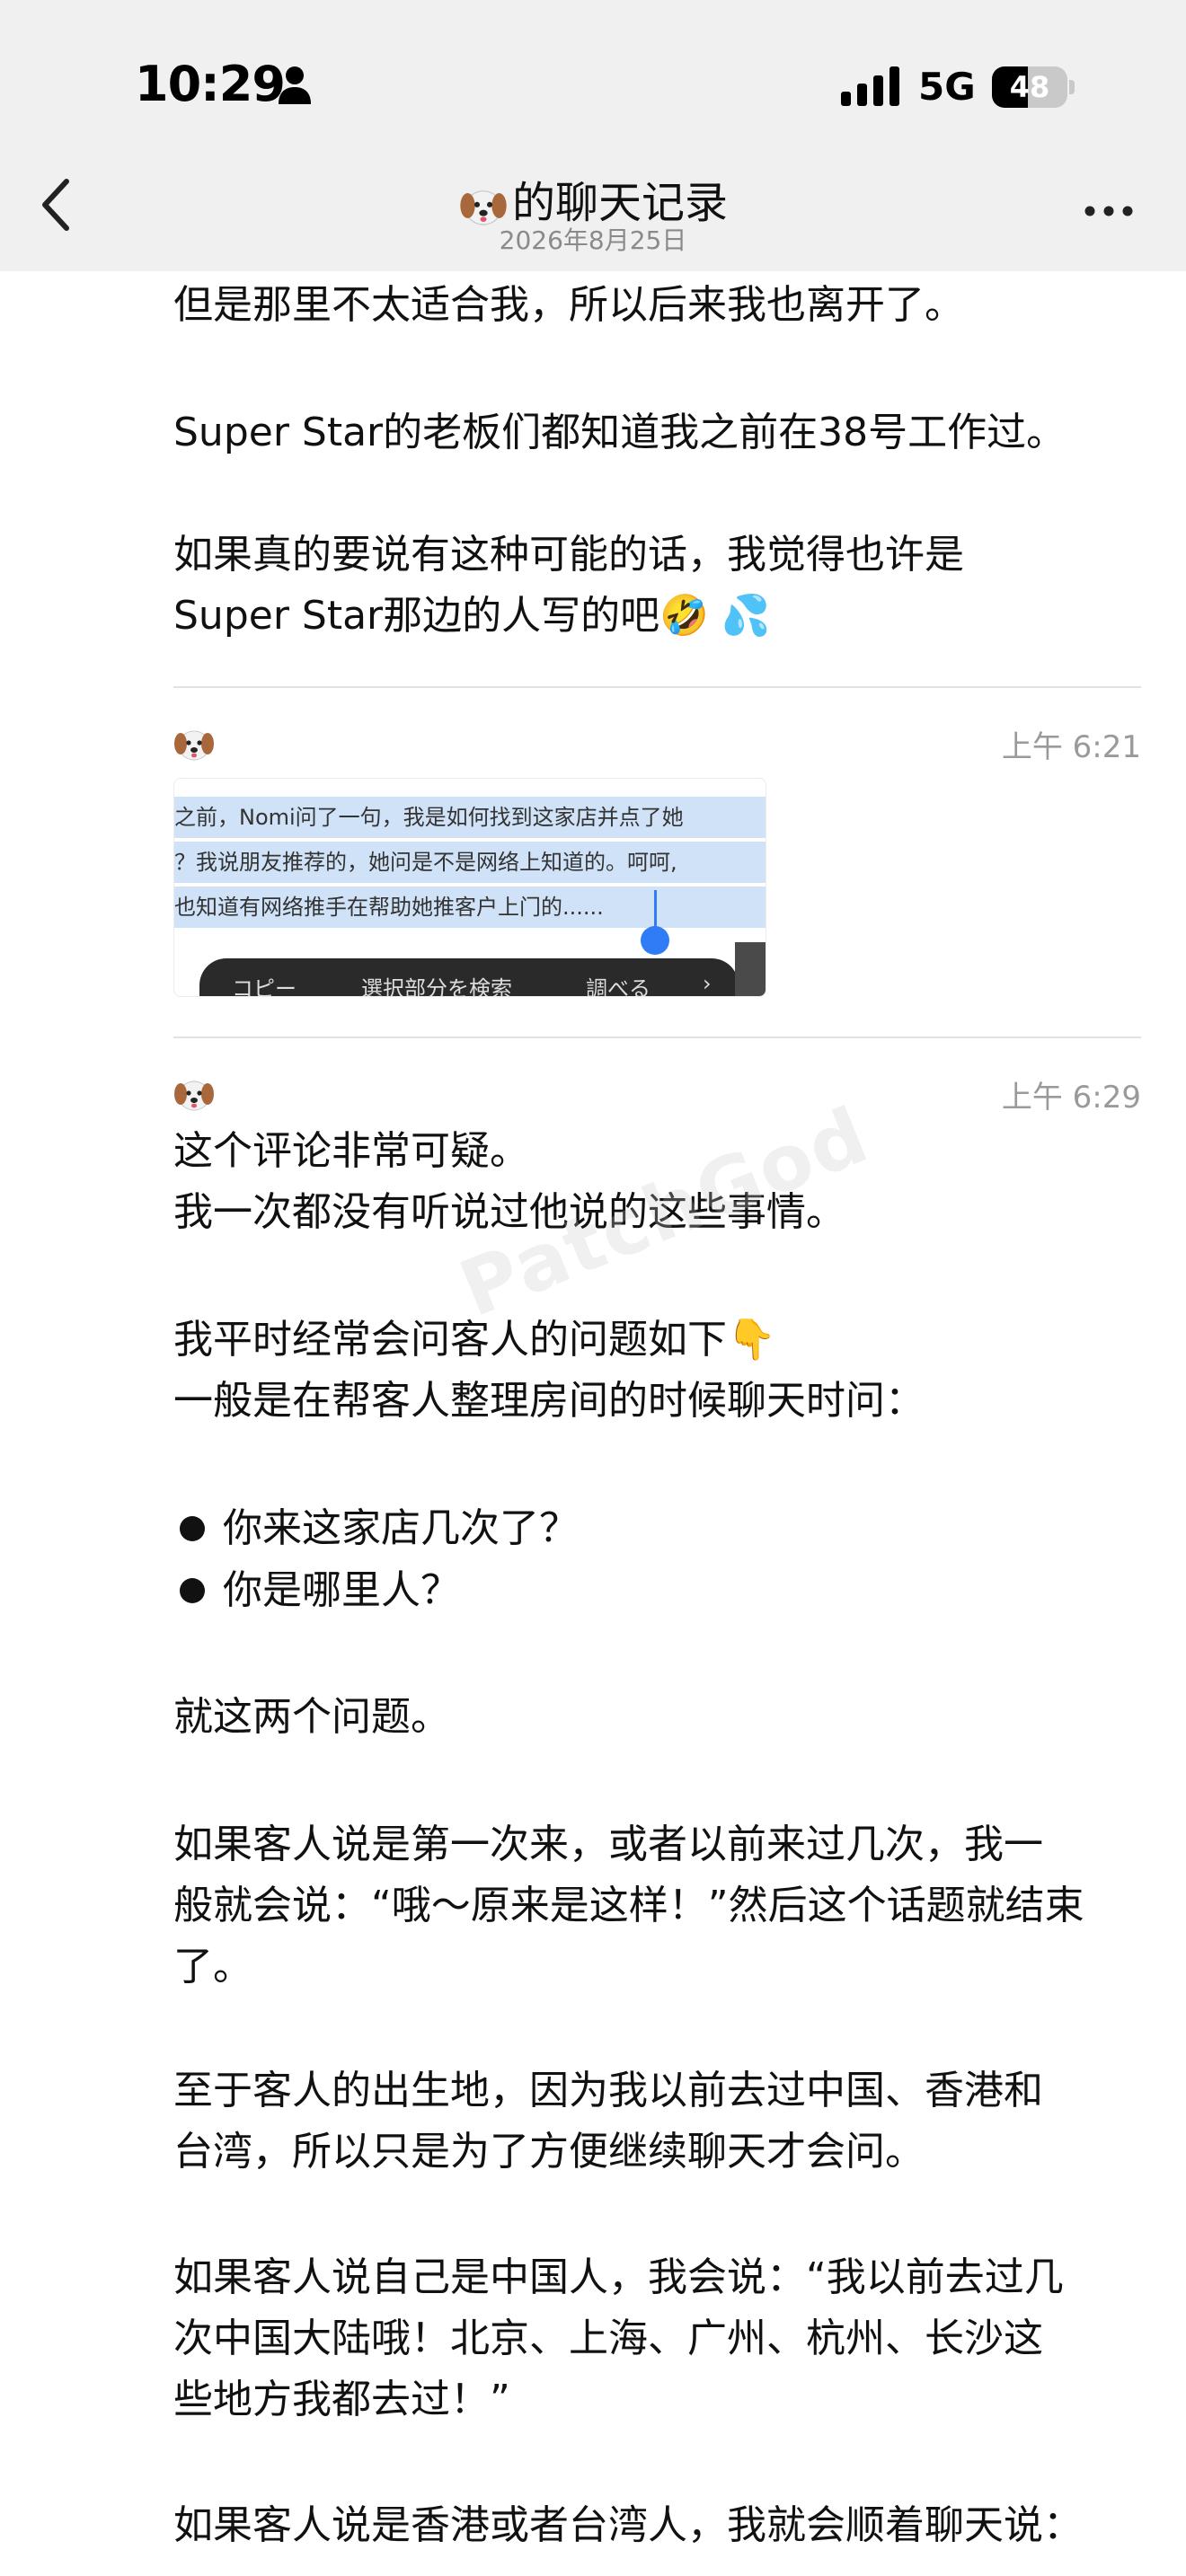  I want to click on message-text: 些地方我都去过！”, so click(341, 2399).